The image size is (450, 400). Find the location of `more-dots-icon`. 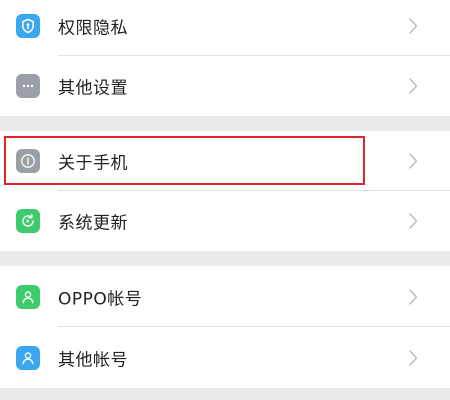

more-dots-icon is located at coordinates (28, 86).